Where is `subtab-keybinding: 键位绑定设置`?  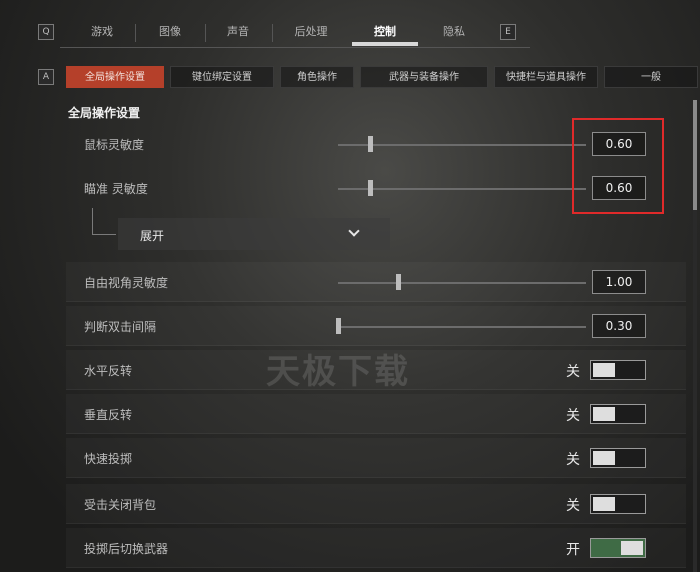 subtab-keybinding: 键位绑定设置 is located at coordinates (222, 77).